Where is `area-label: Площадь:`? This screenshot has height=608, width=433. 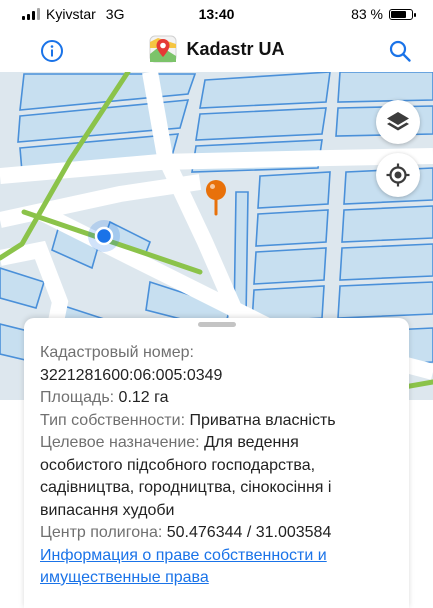 area-label: Площадь: is located at coordinates (77, 397).